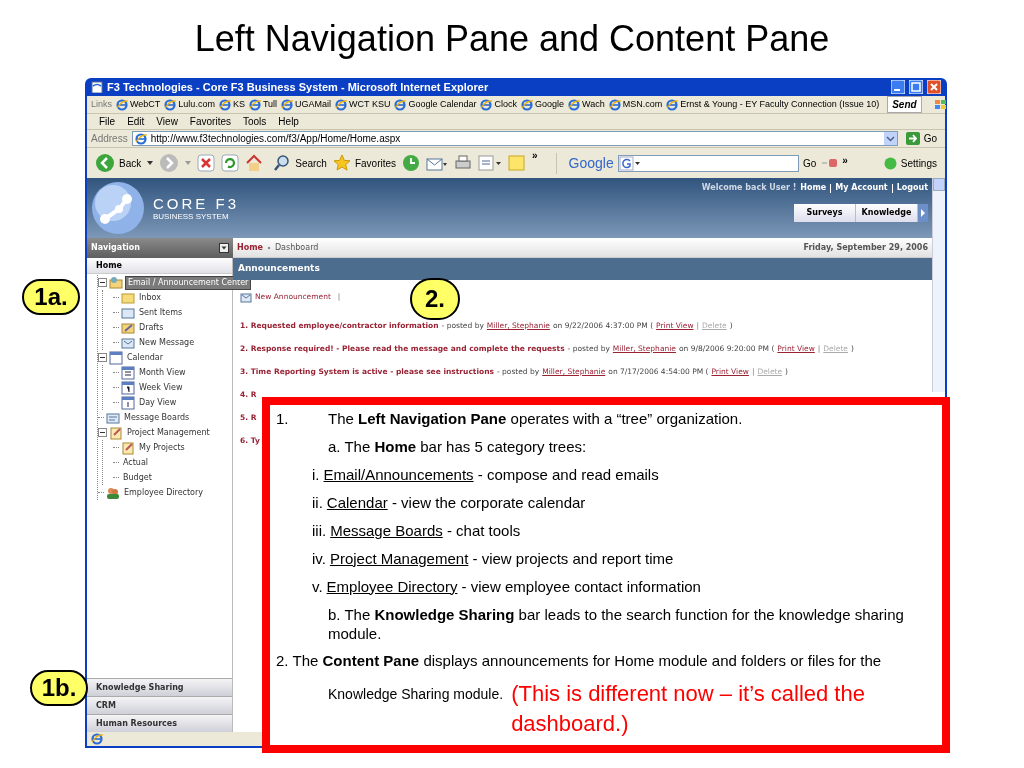 The image size is (1024, 768). Describe the element at coordinates (145, 104) in the screenshot. I see `link: WebCT` at that location.